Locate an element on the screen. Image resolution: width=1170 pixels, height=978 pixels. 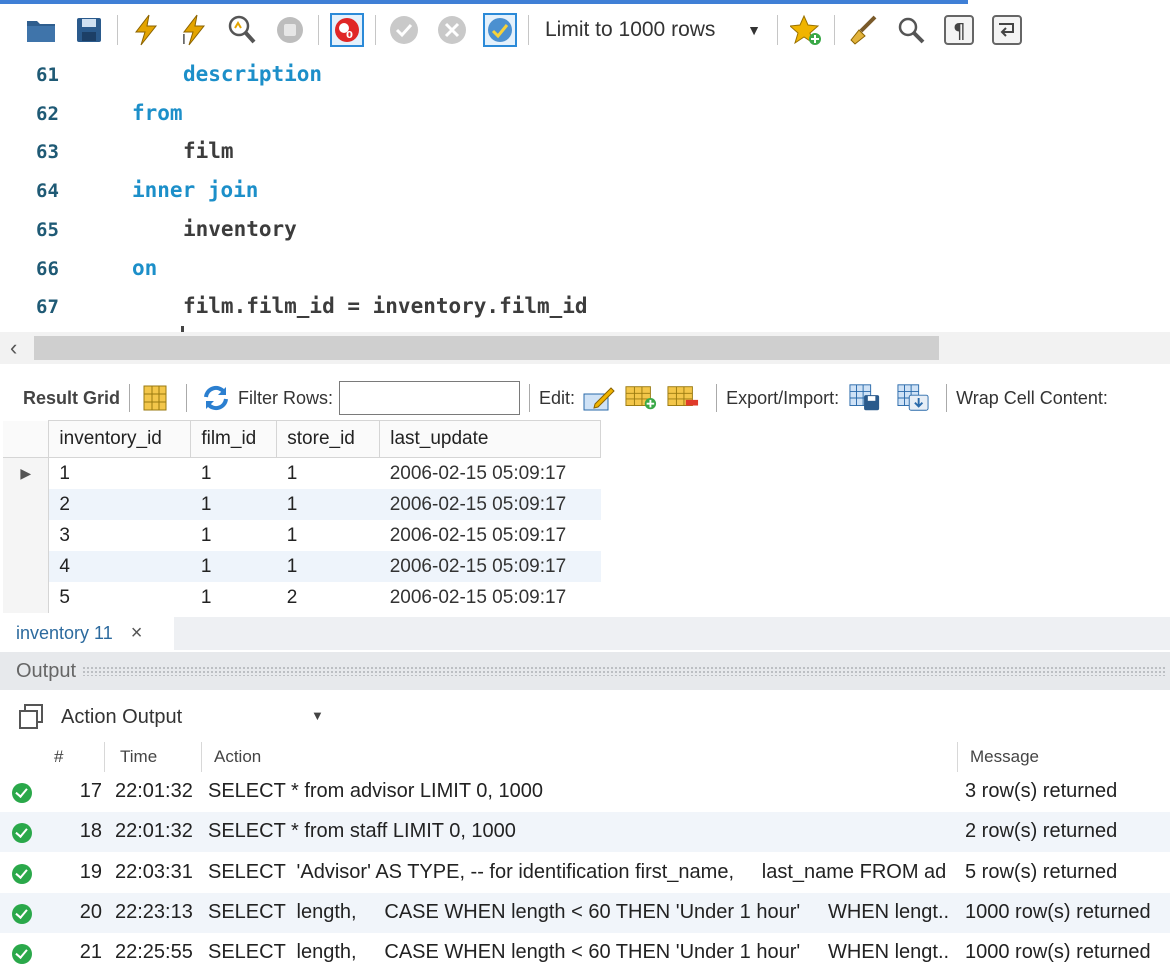
output-row-time: 22:01:32 is located at coordinates (154, 831).